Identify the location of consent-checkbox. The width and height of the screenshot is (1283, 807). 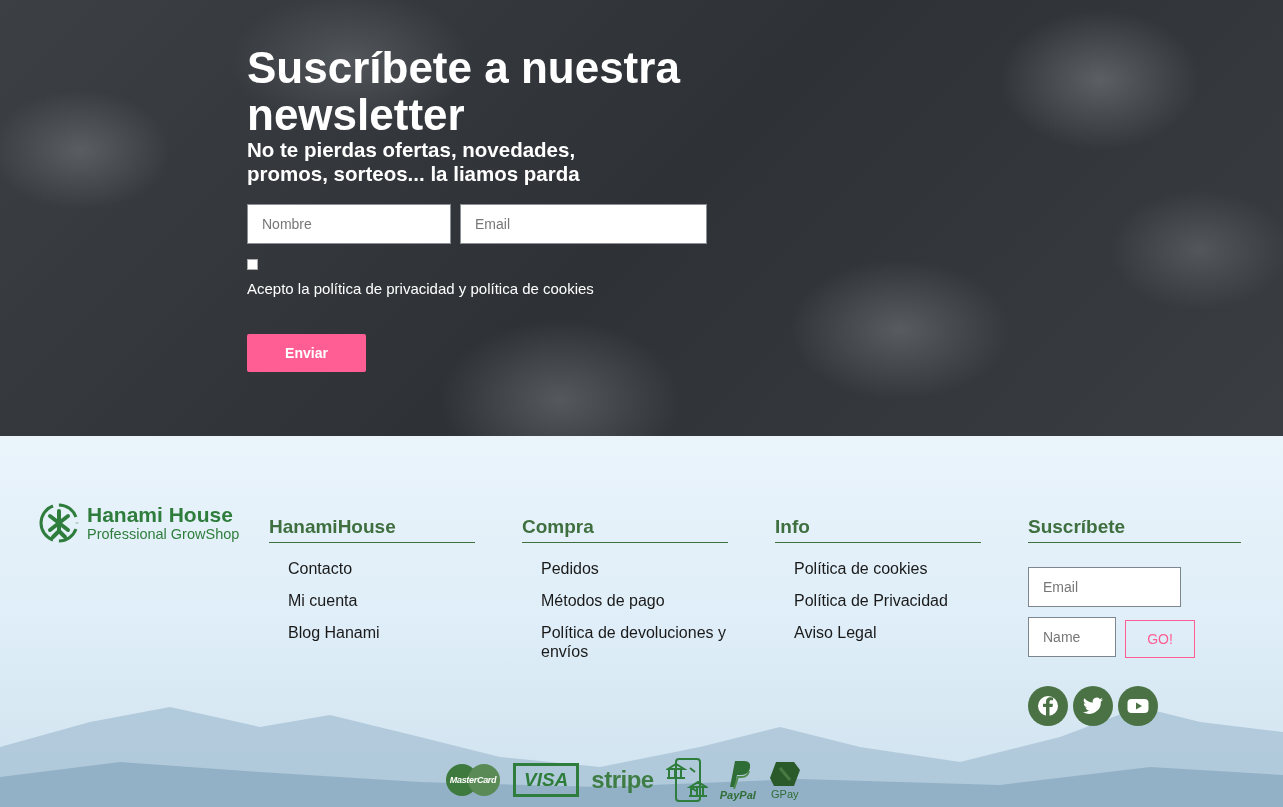
(252, 264).